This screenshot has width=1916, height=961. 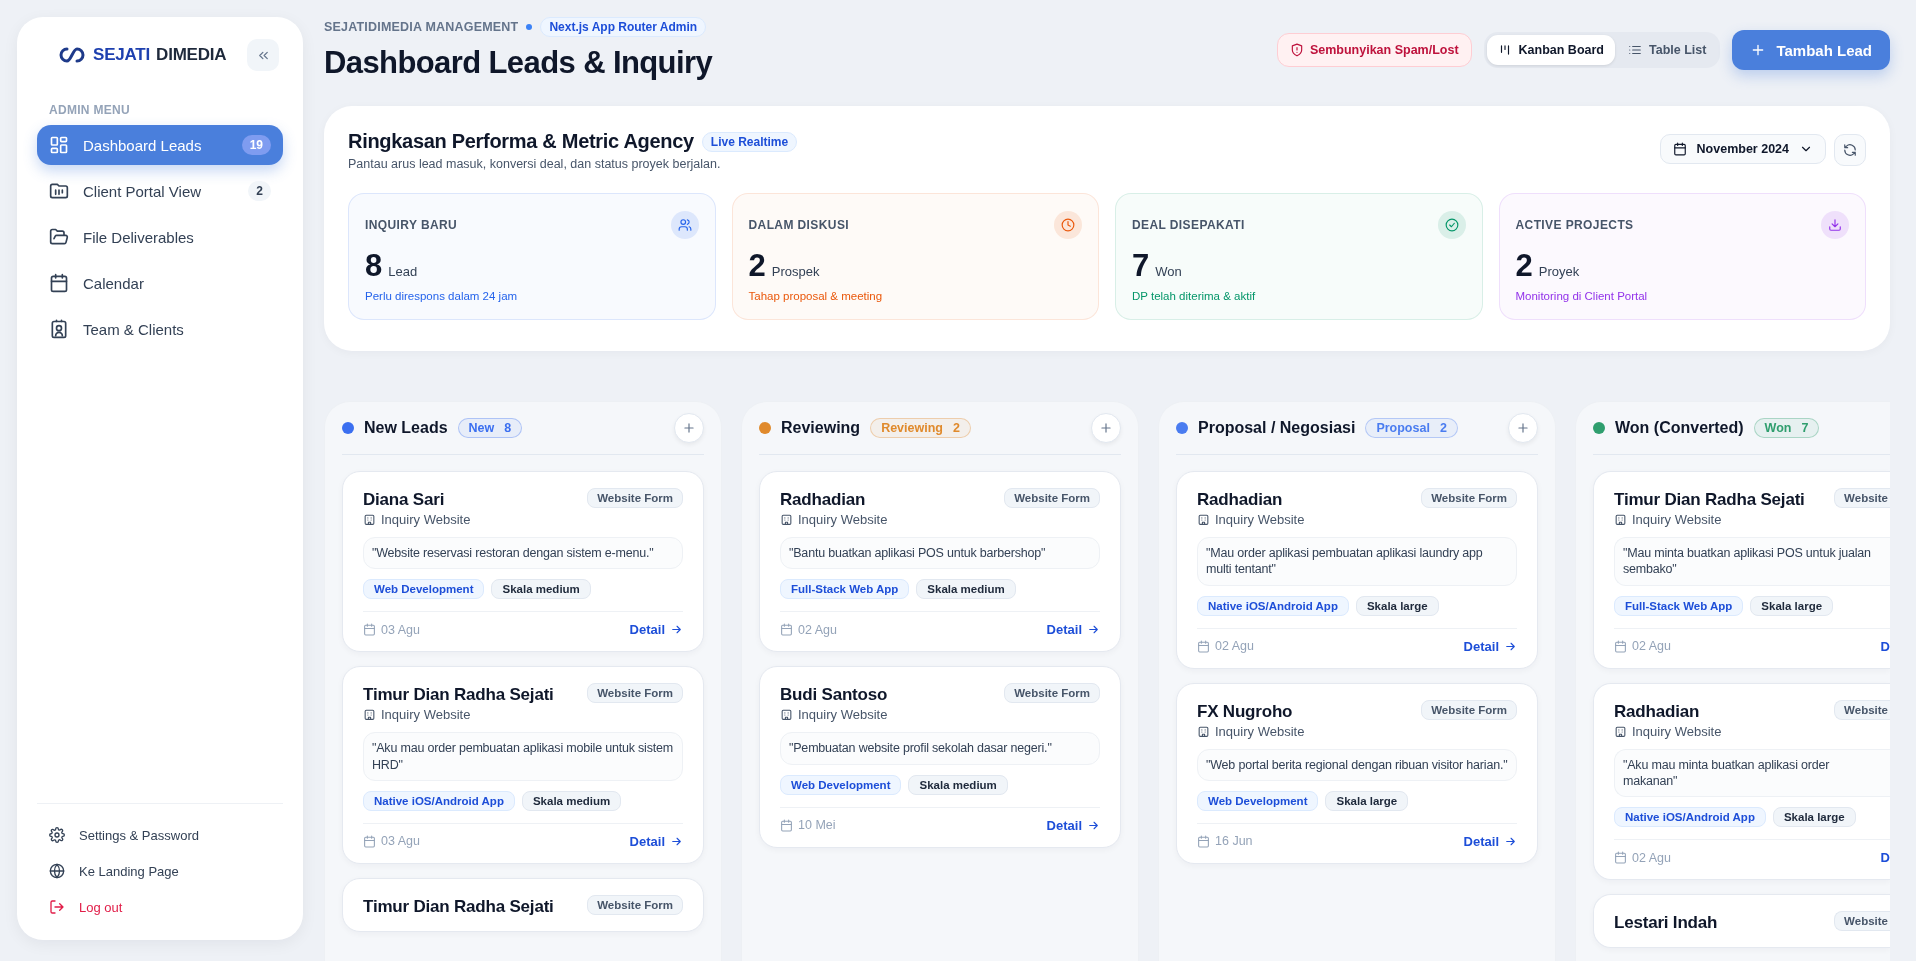 What do you see at coordinates (160, 145) in the screenshot?
I see `nav-item: Dashboard Leads 19` at bounding box center [160, 145].